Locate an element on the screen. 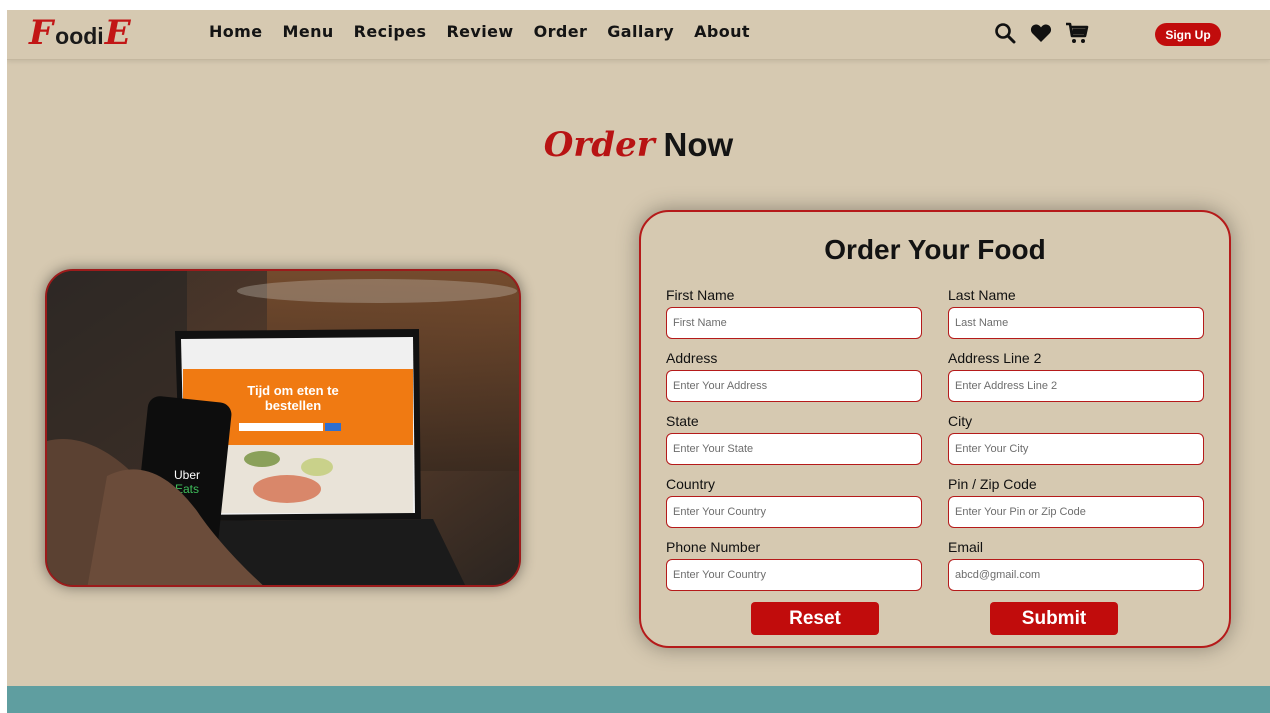  email-input is located at coordinates (1076, 575).